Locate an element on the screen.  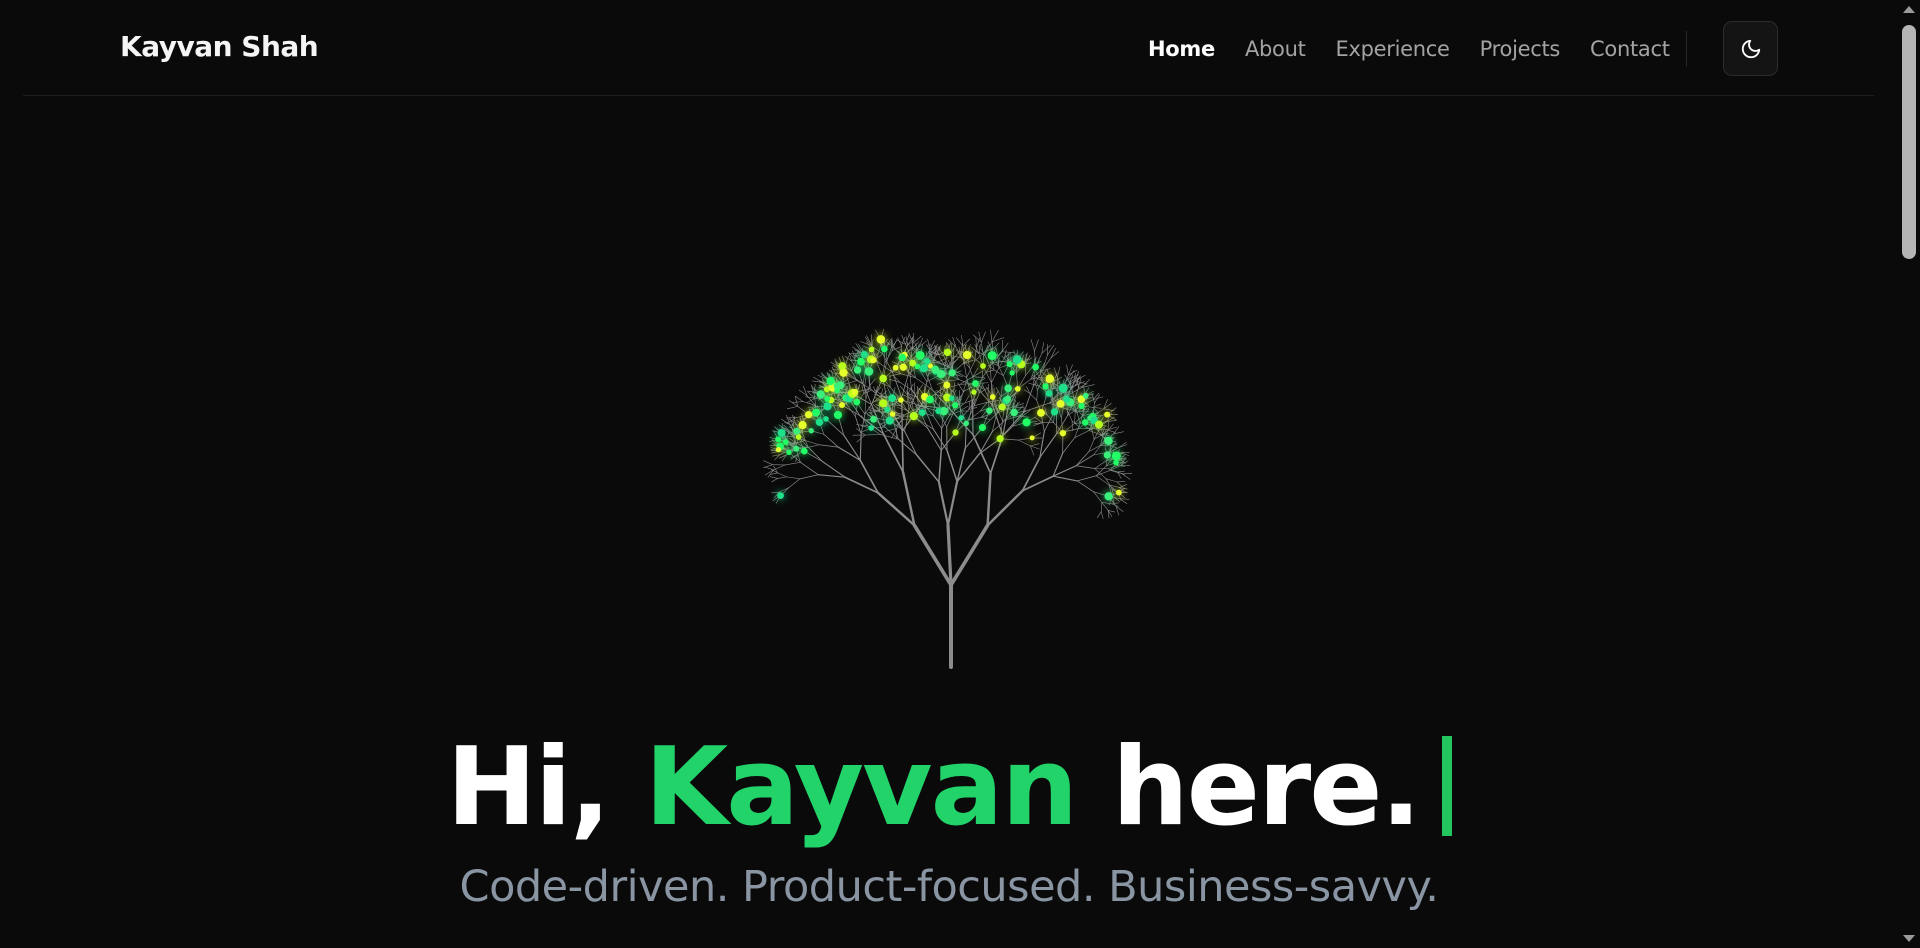
nav-contact: Contact is located at coordinates (1630, 49).